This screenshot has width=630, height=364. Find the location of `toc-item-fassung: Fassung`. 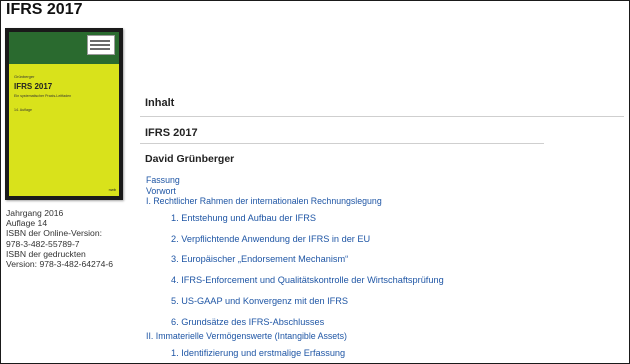

toc-item-fassung: Fassung is located at coordinates (163, 180).